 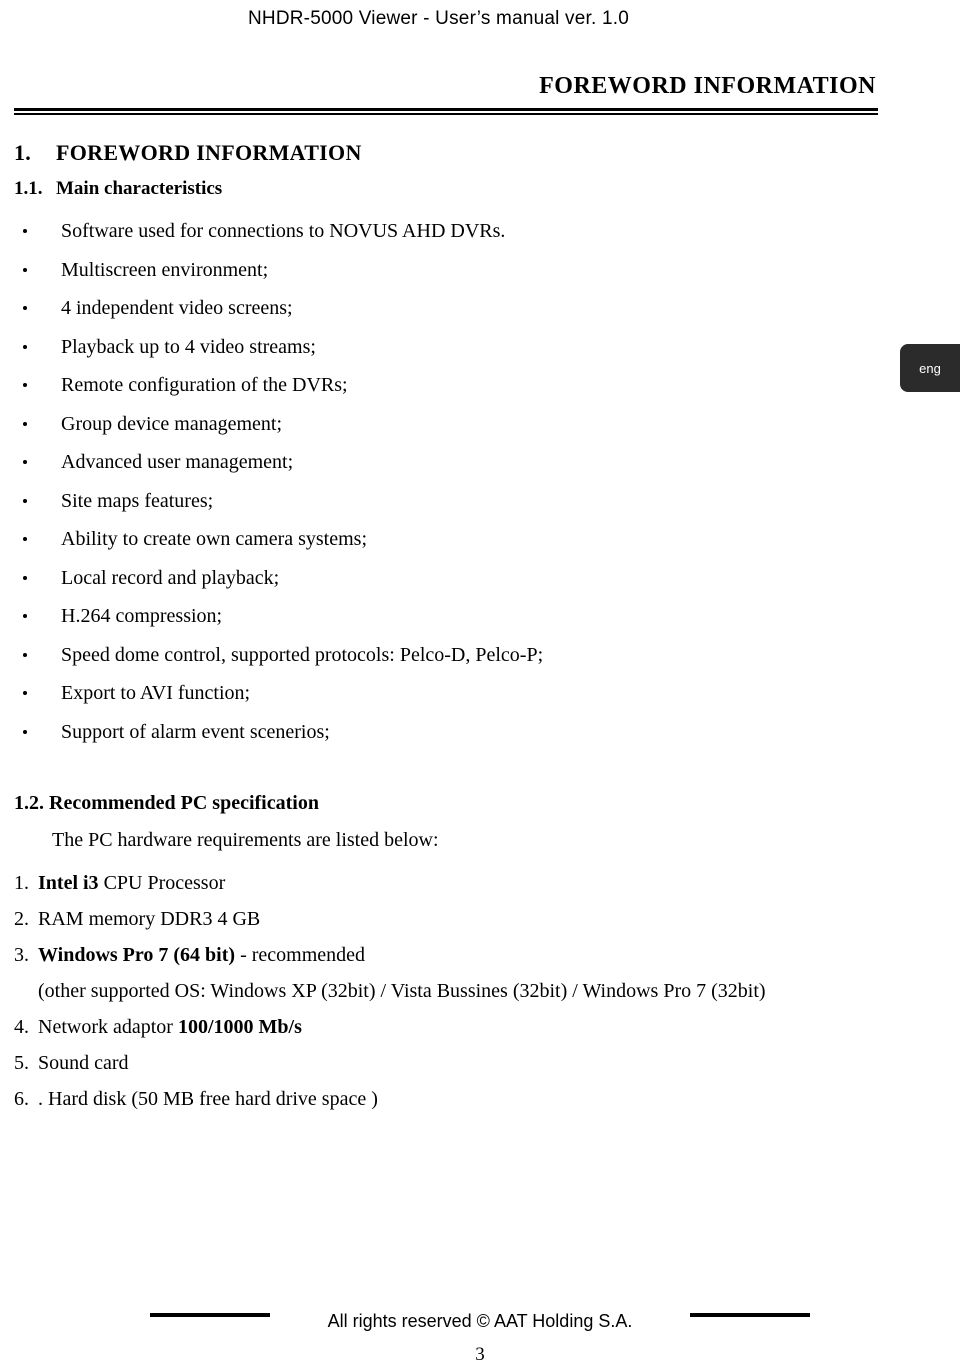 What do you see at coordinates (21, 955) in the screenshot?
I see `list-item-index: 3.` at bounding box center [21, 955].